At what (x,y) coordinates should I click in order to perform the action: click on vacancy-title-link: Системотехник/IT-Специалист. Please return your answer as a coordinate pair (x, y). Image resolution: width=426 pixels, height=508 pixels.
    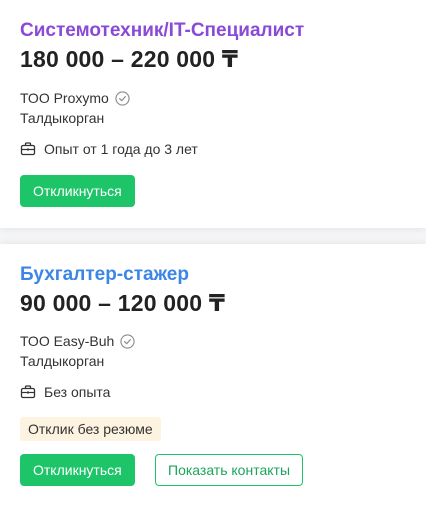
    Looking at the image, I should click on (162, 31).